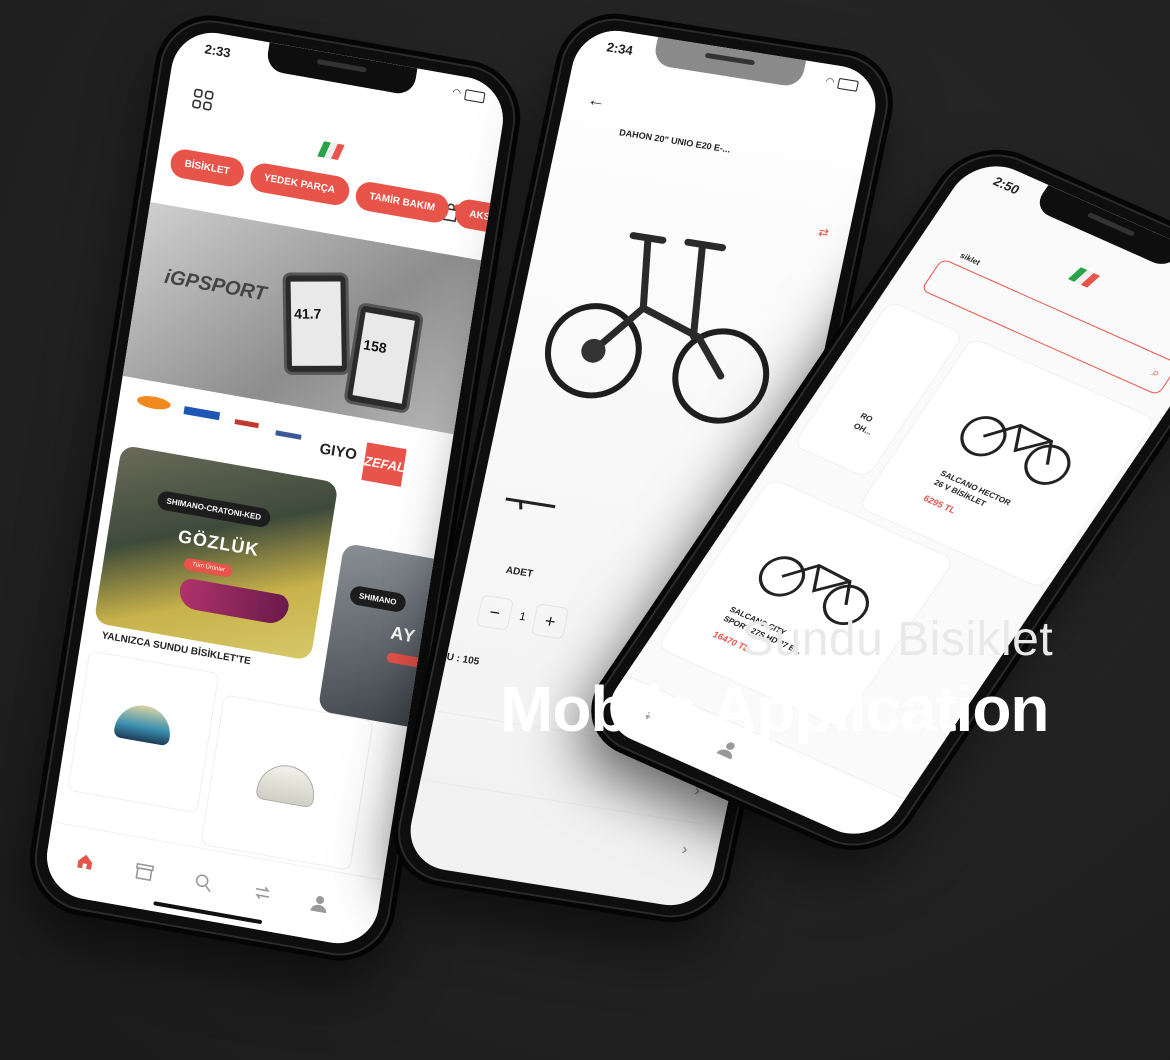 This screenshot has width=1170, height=1060. Describe the element at coordinates (299, 184) in the screenshot. I see `chip-yedek-parca: YEDEK PARÇA` at that location.